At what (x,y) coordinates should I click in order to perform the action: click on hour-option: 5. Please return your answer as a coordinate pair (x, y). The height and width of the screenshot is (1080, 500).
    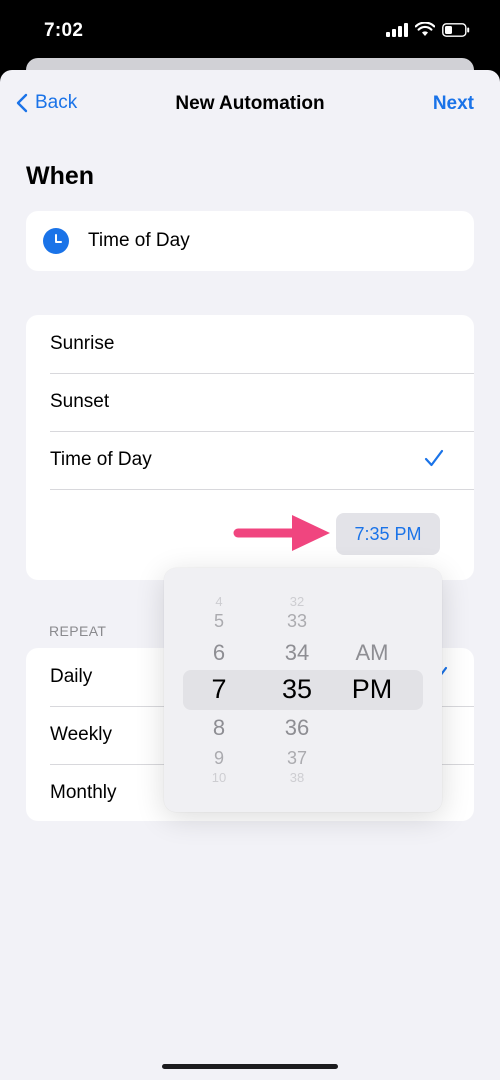
    Looking at the image, I should click on (219, 621).